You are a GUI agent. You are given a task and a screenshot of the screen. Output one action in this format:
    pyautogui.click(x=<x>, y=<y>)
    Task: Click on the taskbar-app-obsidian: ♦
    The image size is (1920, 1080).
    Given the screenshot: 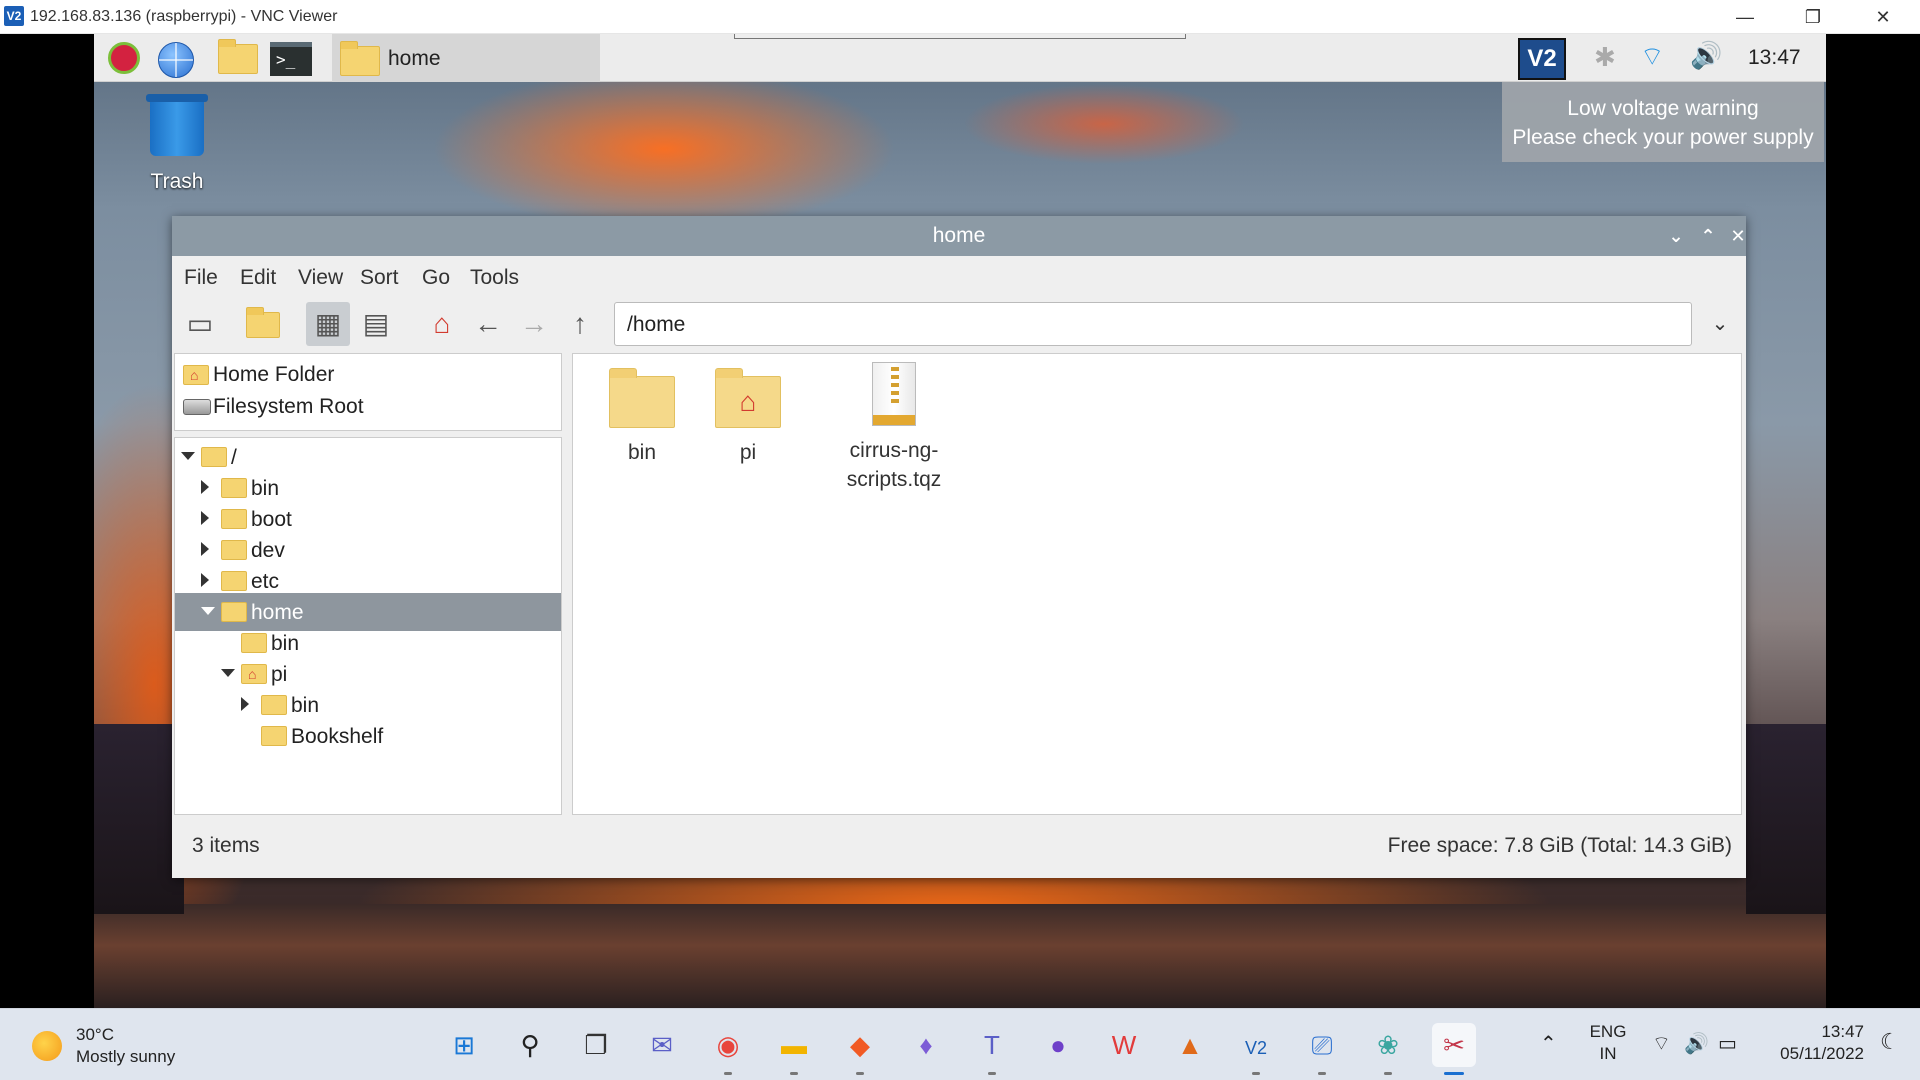 What is the action you would take?
    pyautogui.click(x=926, y=1045)
    